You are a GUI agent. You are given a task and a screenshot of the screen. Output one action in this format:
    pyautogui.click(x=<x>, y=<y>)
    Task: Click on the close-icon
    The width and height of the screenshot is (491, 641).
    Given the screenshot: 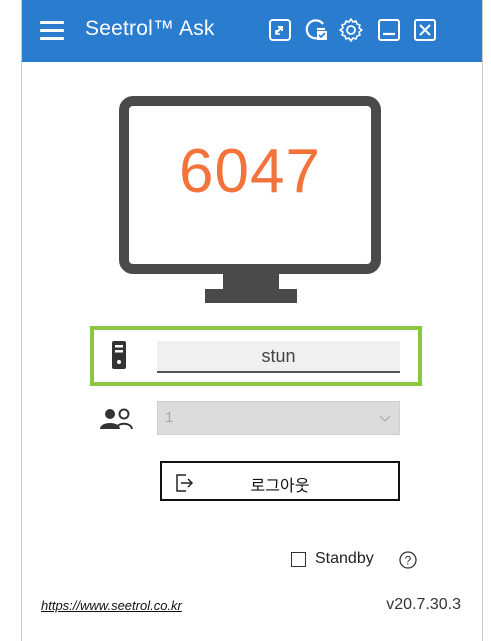 What is the action you would take?
    pyautogui.click(x=425, y=30)
    